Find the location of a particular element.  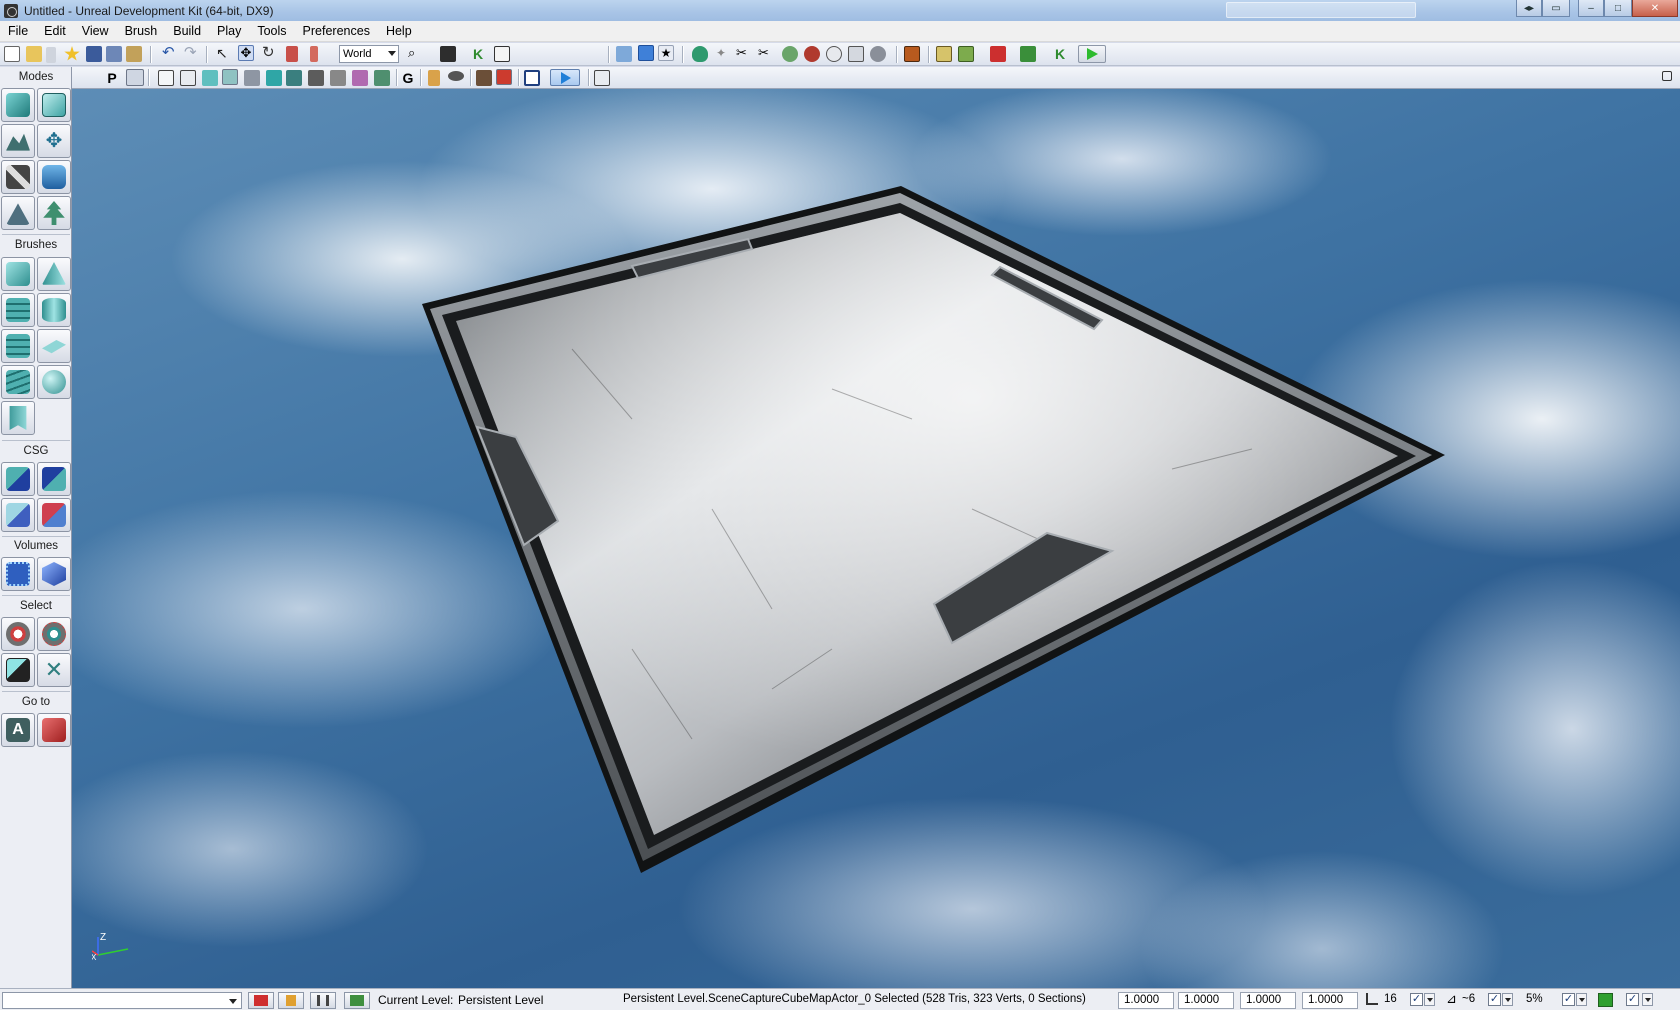

lit-icon is located at coordinates (230, 77).